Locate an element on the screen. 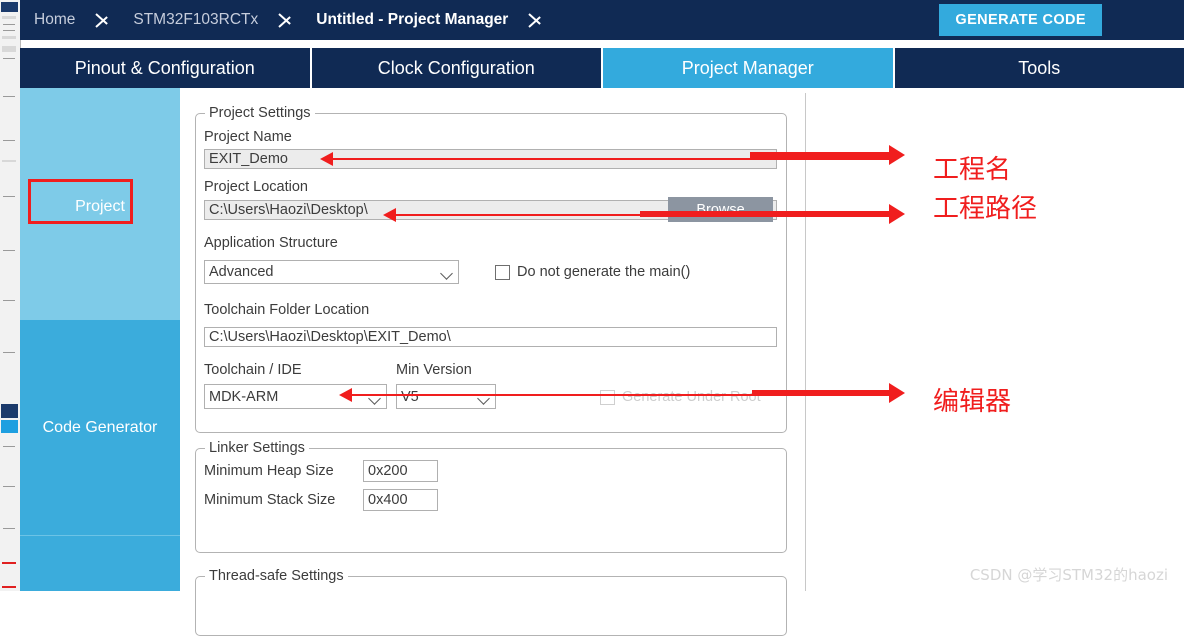 The image size is (1184, 636). sidebar-item-project: Project is located at coordinates (100, 206).